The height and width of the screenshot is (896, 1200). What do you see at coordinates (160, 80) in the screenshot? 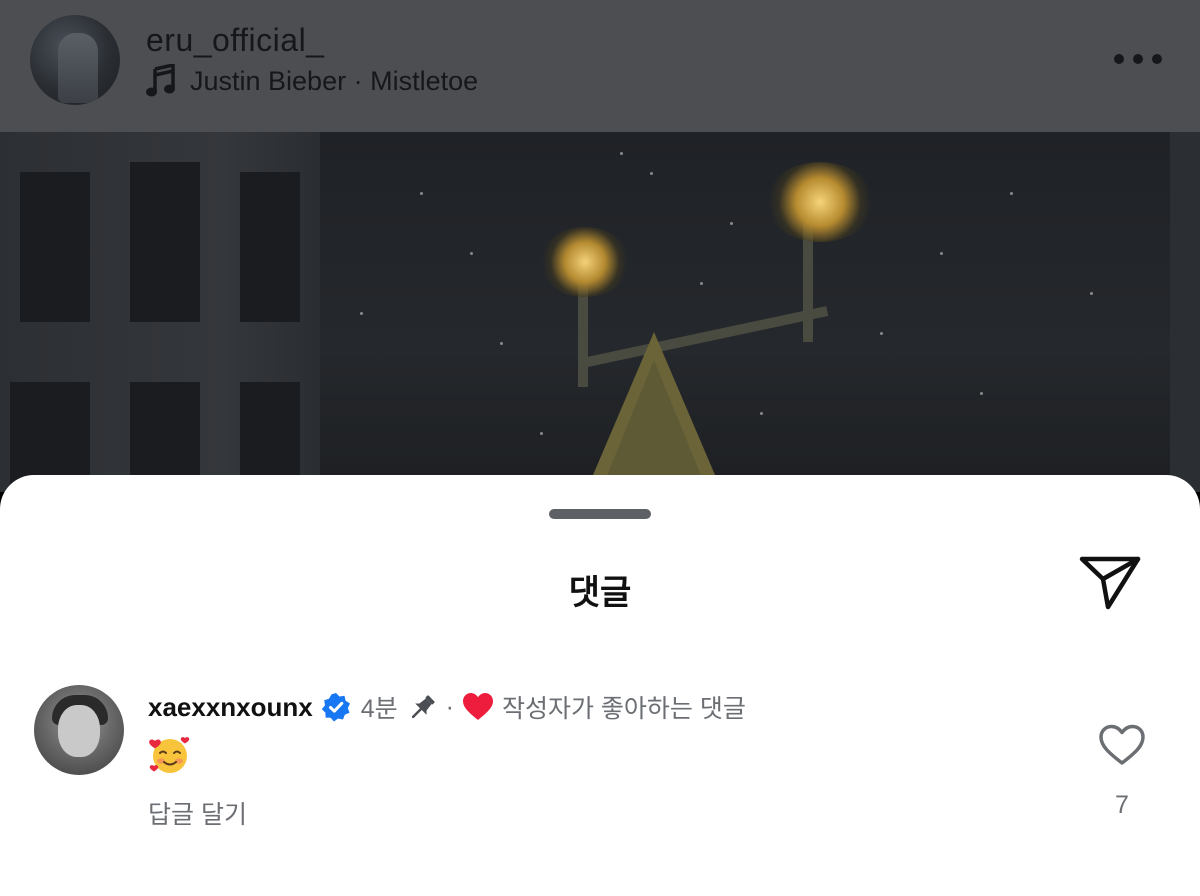
I see `music-note-icon` at bounding box center [160, 80].